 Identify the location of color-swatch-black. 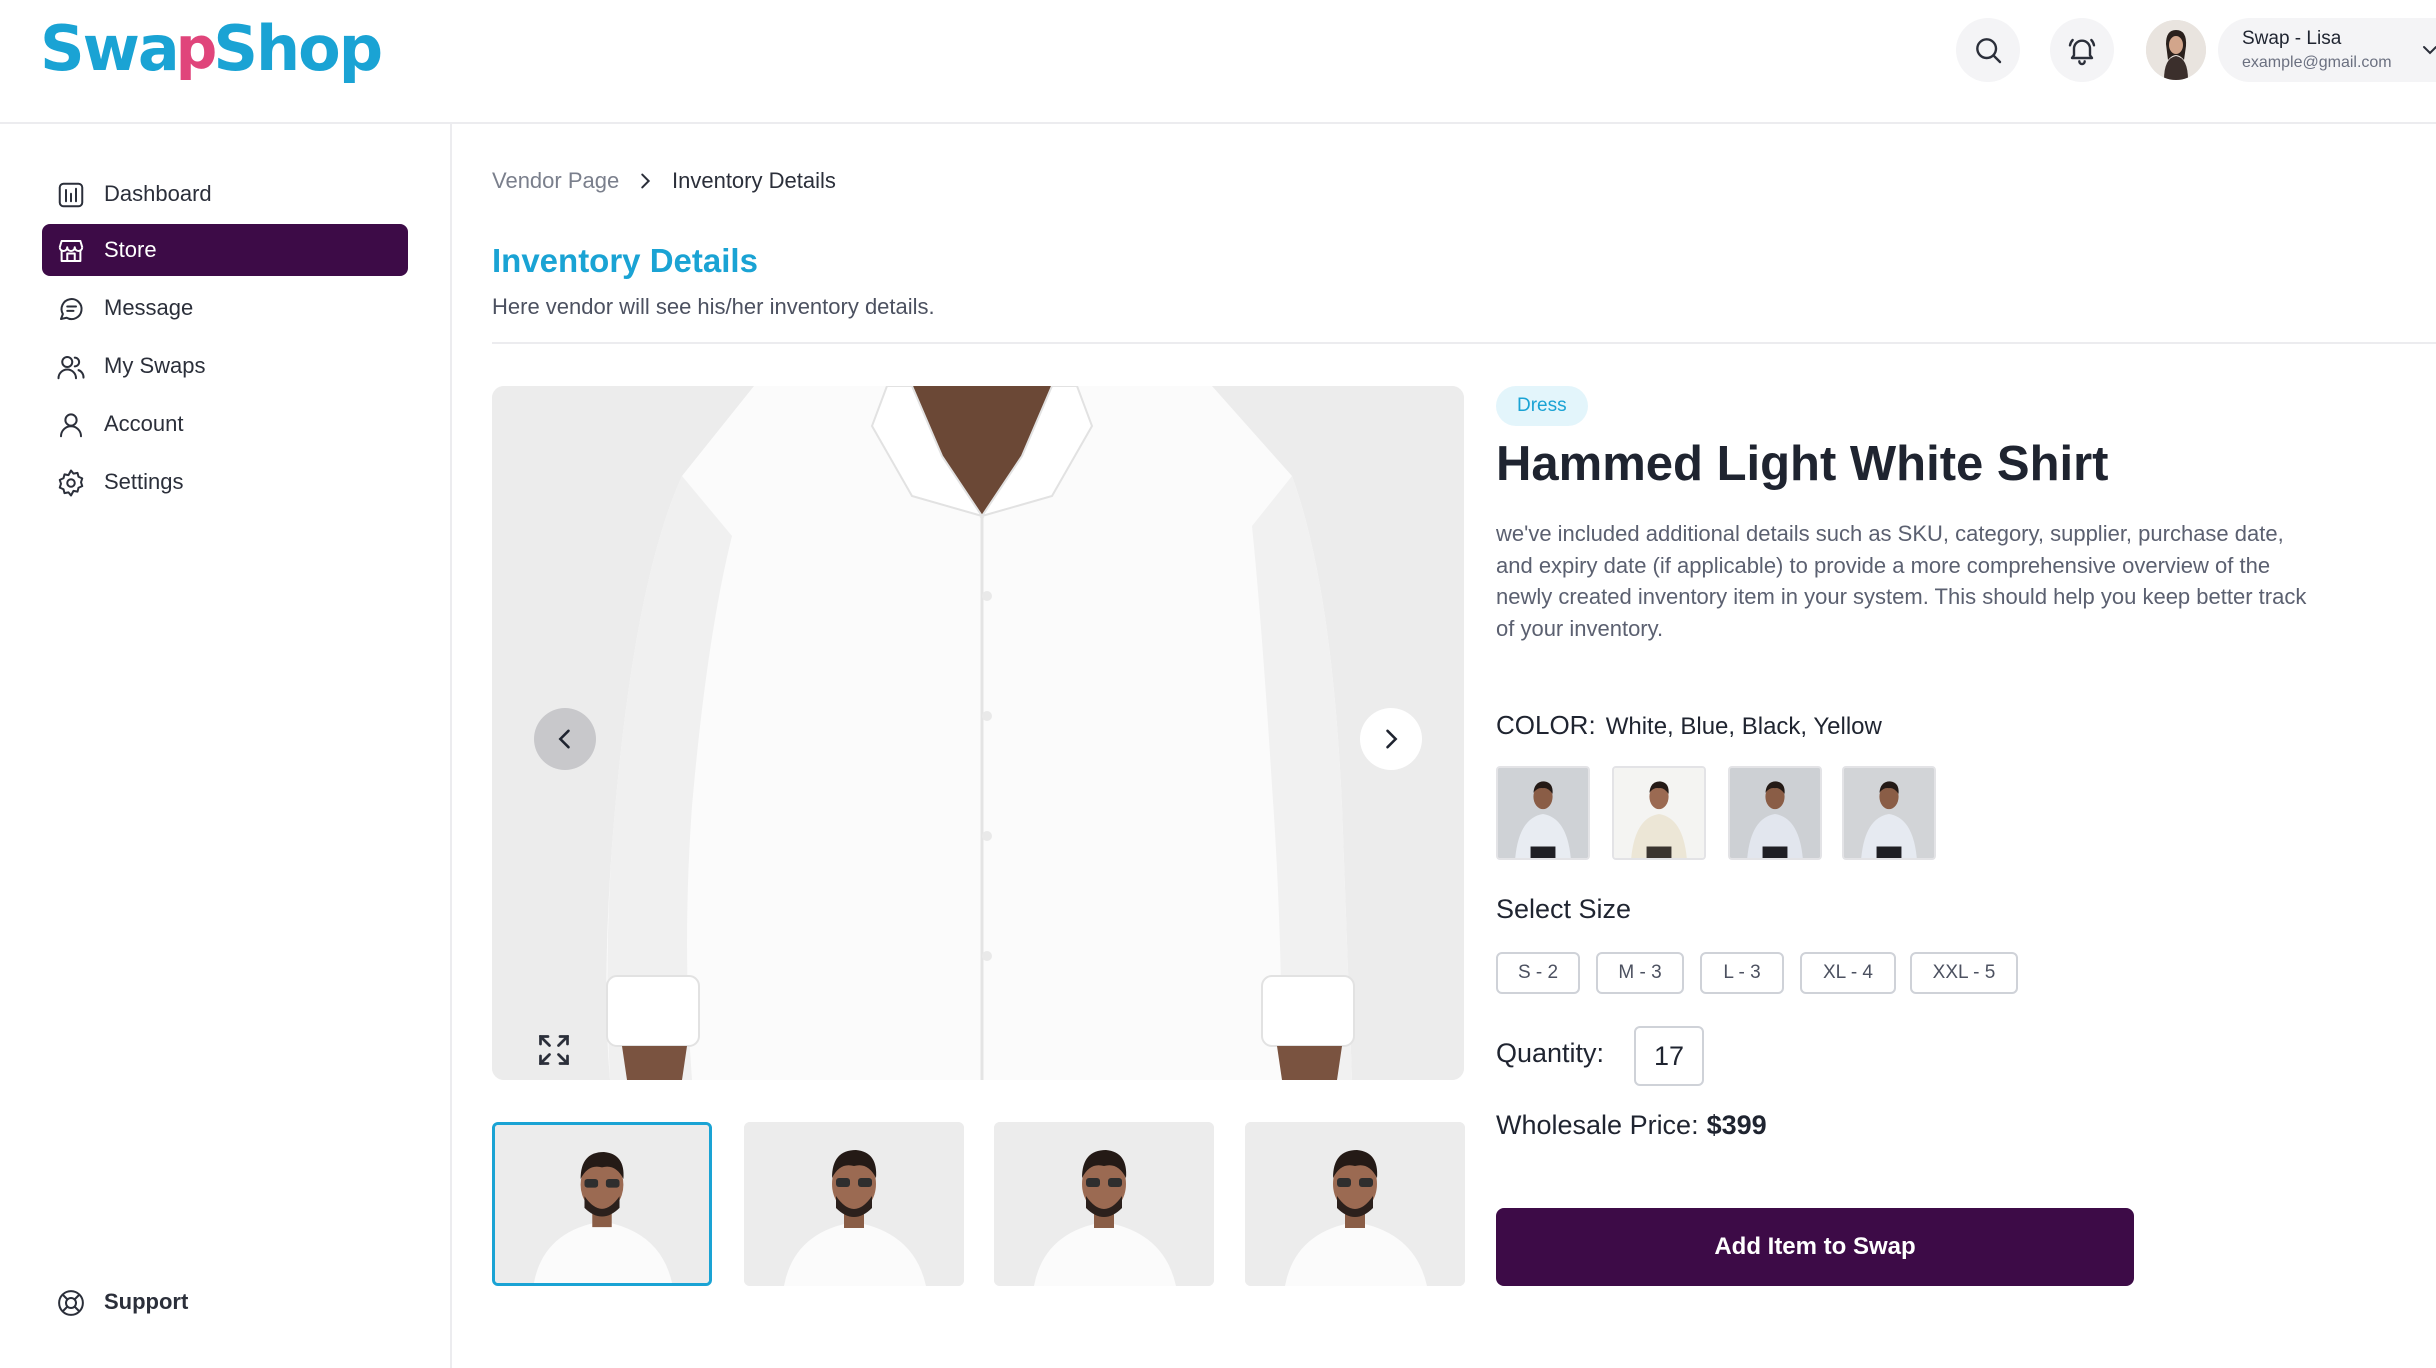
(1775, 813).